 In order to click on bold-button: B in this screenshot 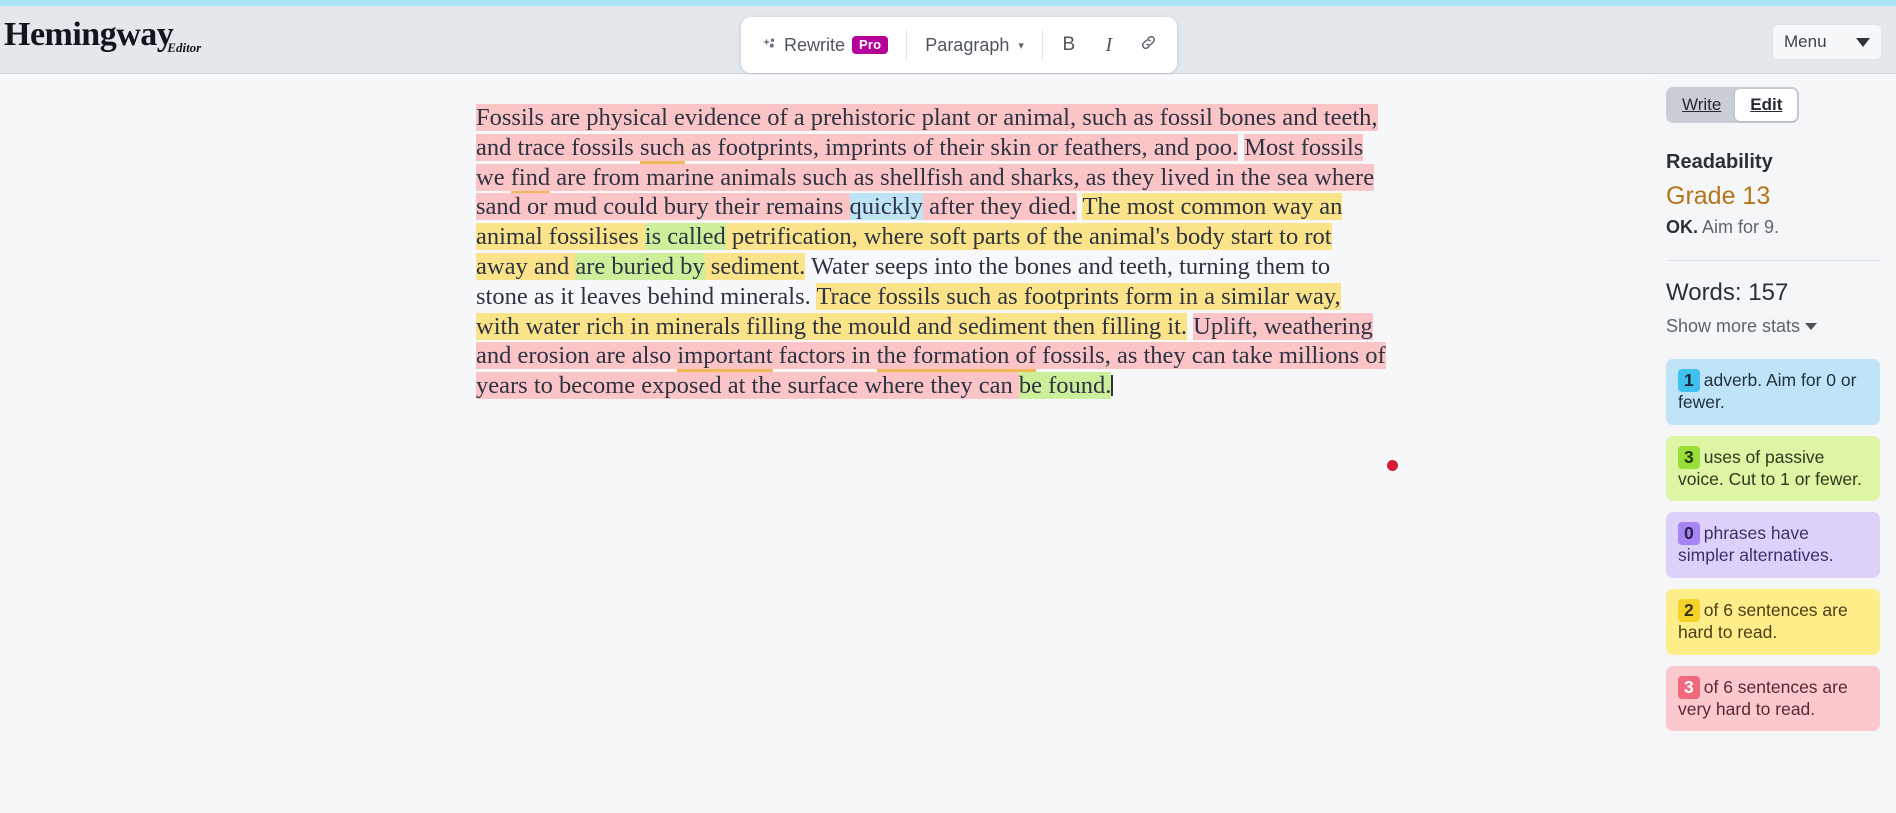, I will do `click(1069, 45)`.